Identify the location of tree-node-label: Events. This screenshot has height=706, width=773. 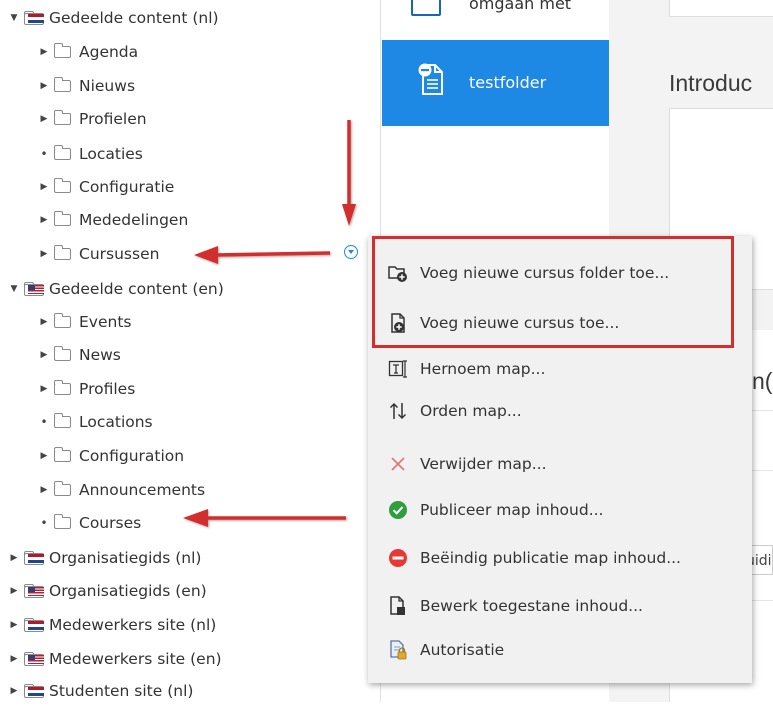
(105, 322).